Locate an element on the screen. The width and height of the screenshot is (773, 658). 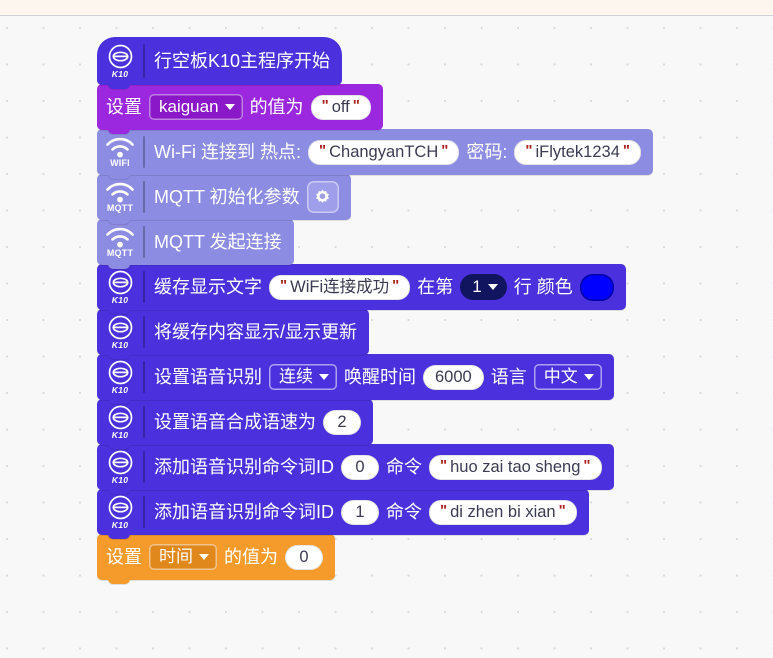
block-set-variable-kaiguan: 设置 kaiguan 的值为 " off " is located at coordinates (240, 109).